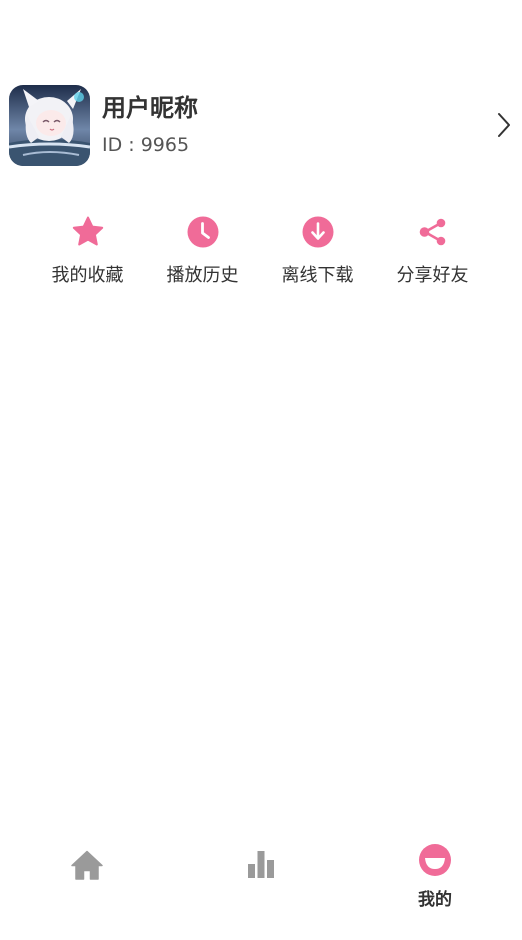  What do you see at coordinates (432, 254) in the screenshot?
I see `action-share: 分享好友` at bounding box center [432, 254].